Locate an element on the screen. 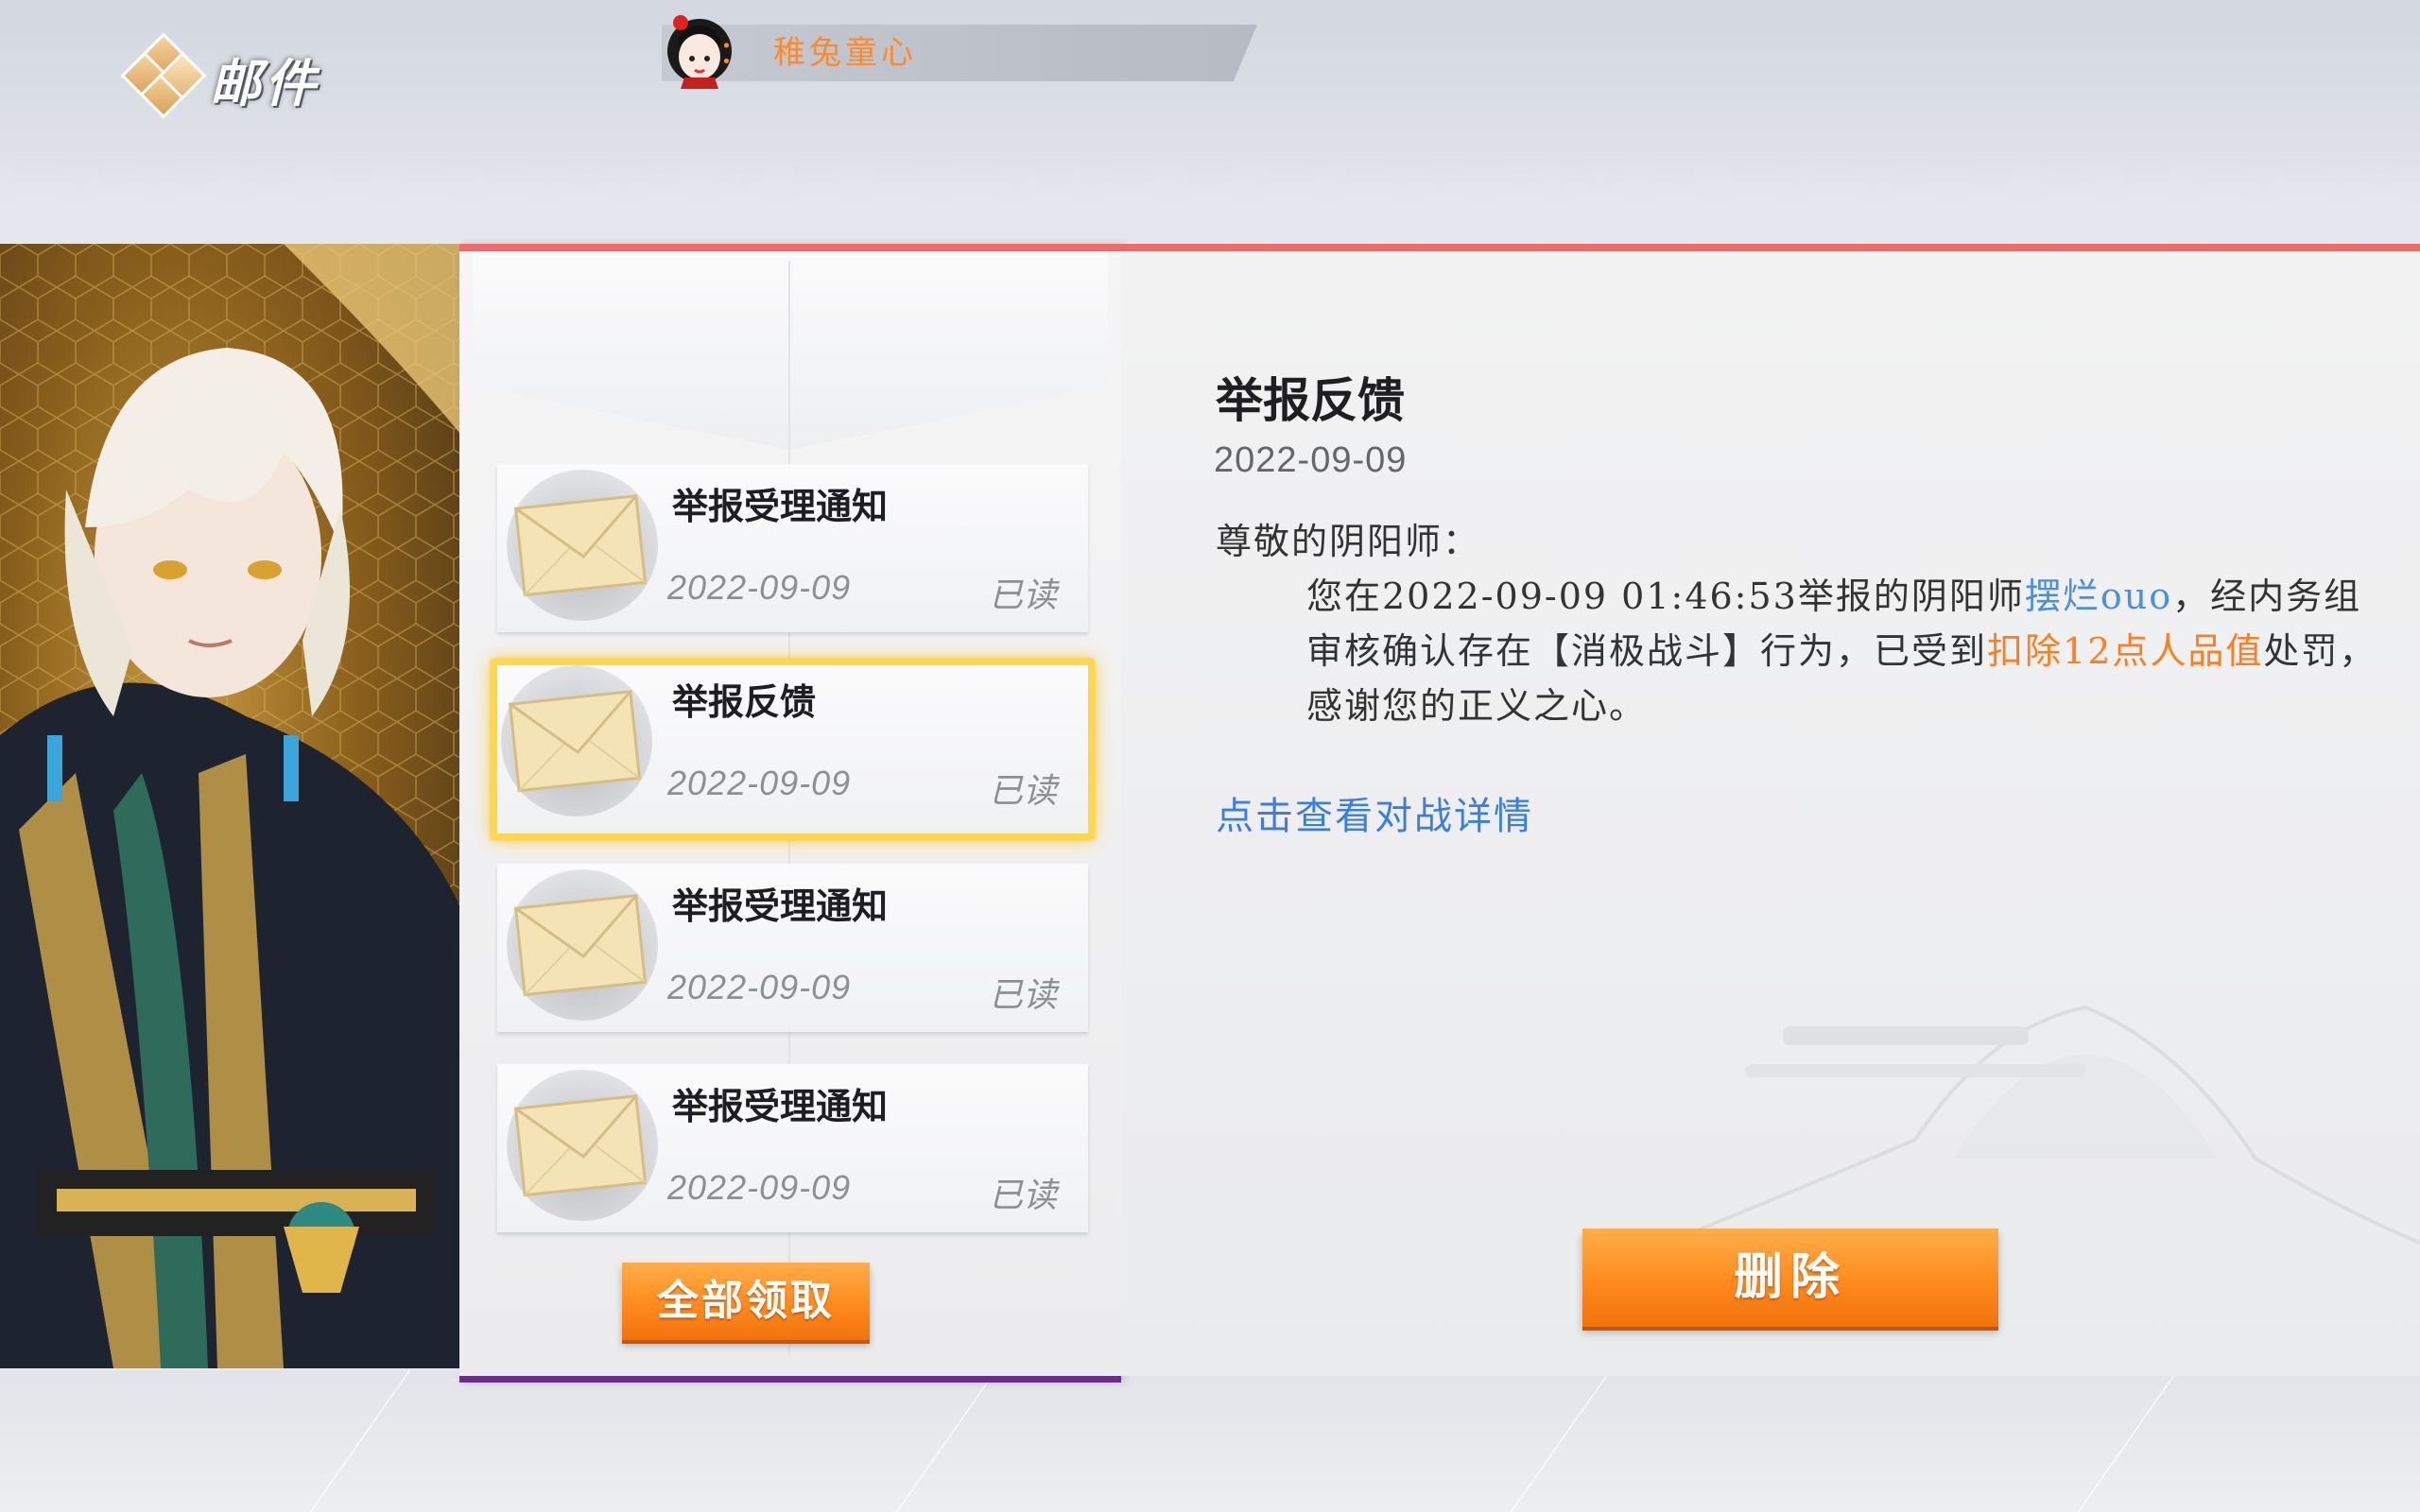 This screenshot has width=2420, height=1512. player-label: ： is located at coordinates (735, 53).